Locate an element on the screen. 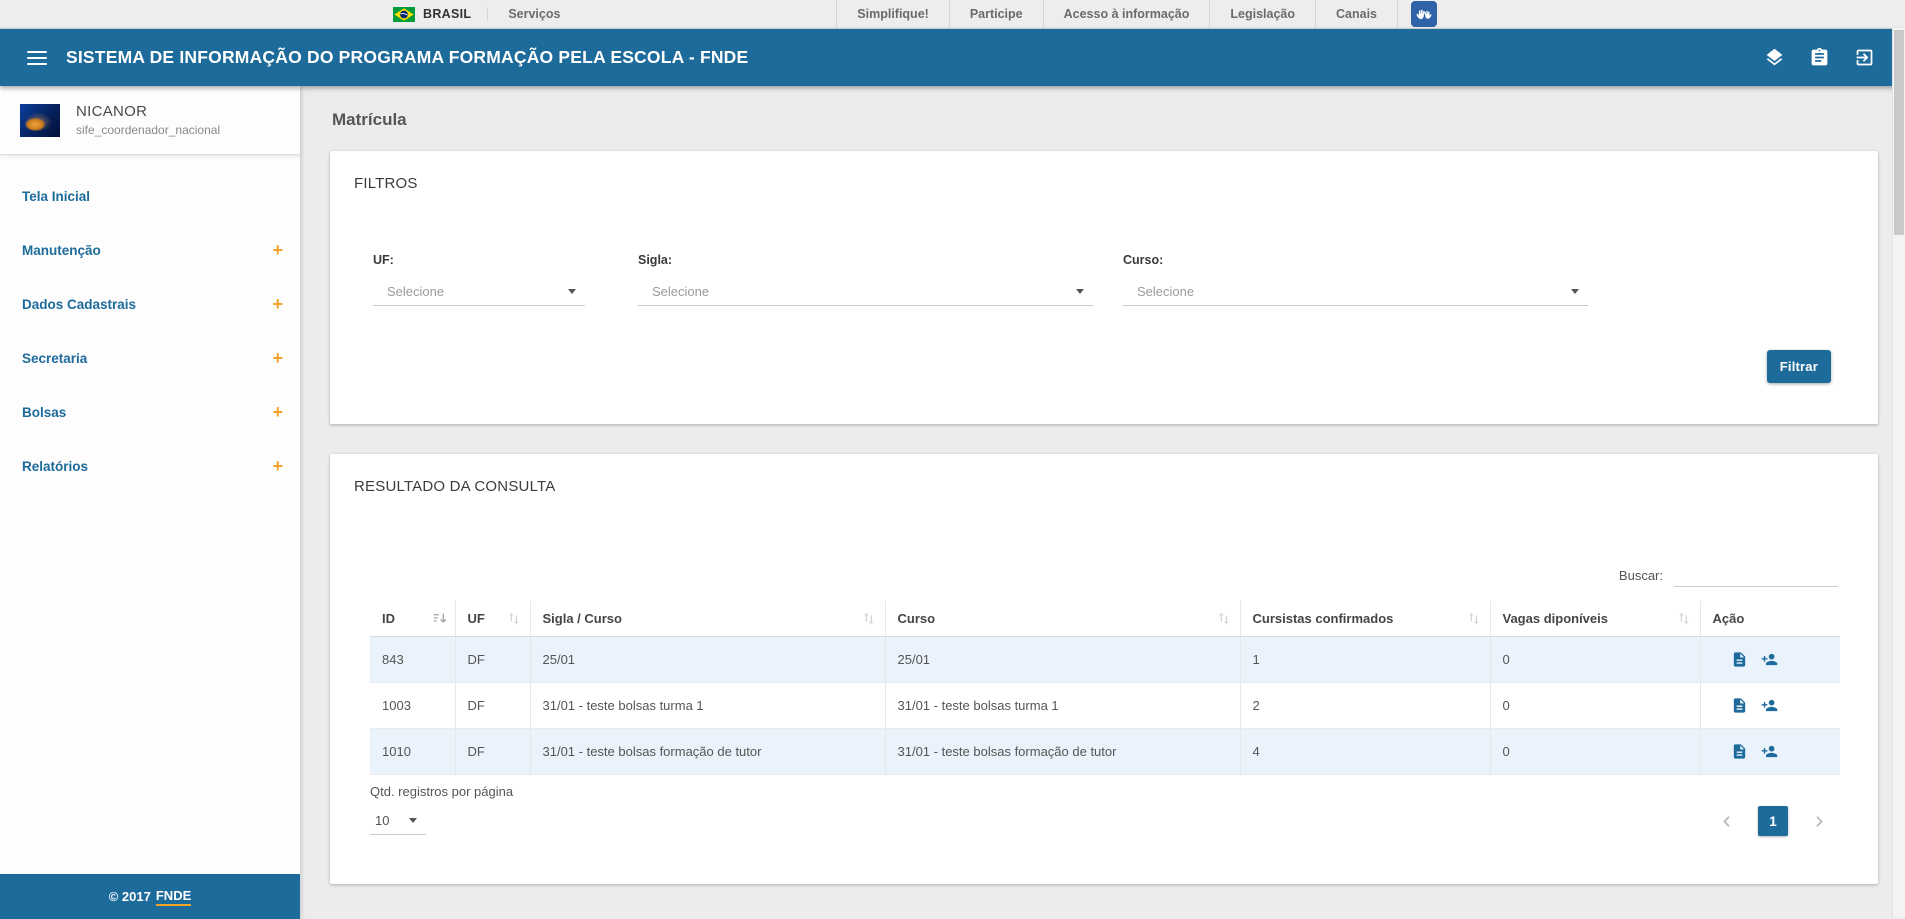  filter-field-curso: Curso: Selecione is located at coordinates (1355, 279).